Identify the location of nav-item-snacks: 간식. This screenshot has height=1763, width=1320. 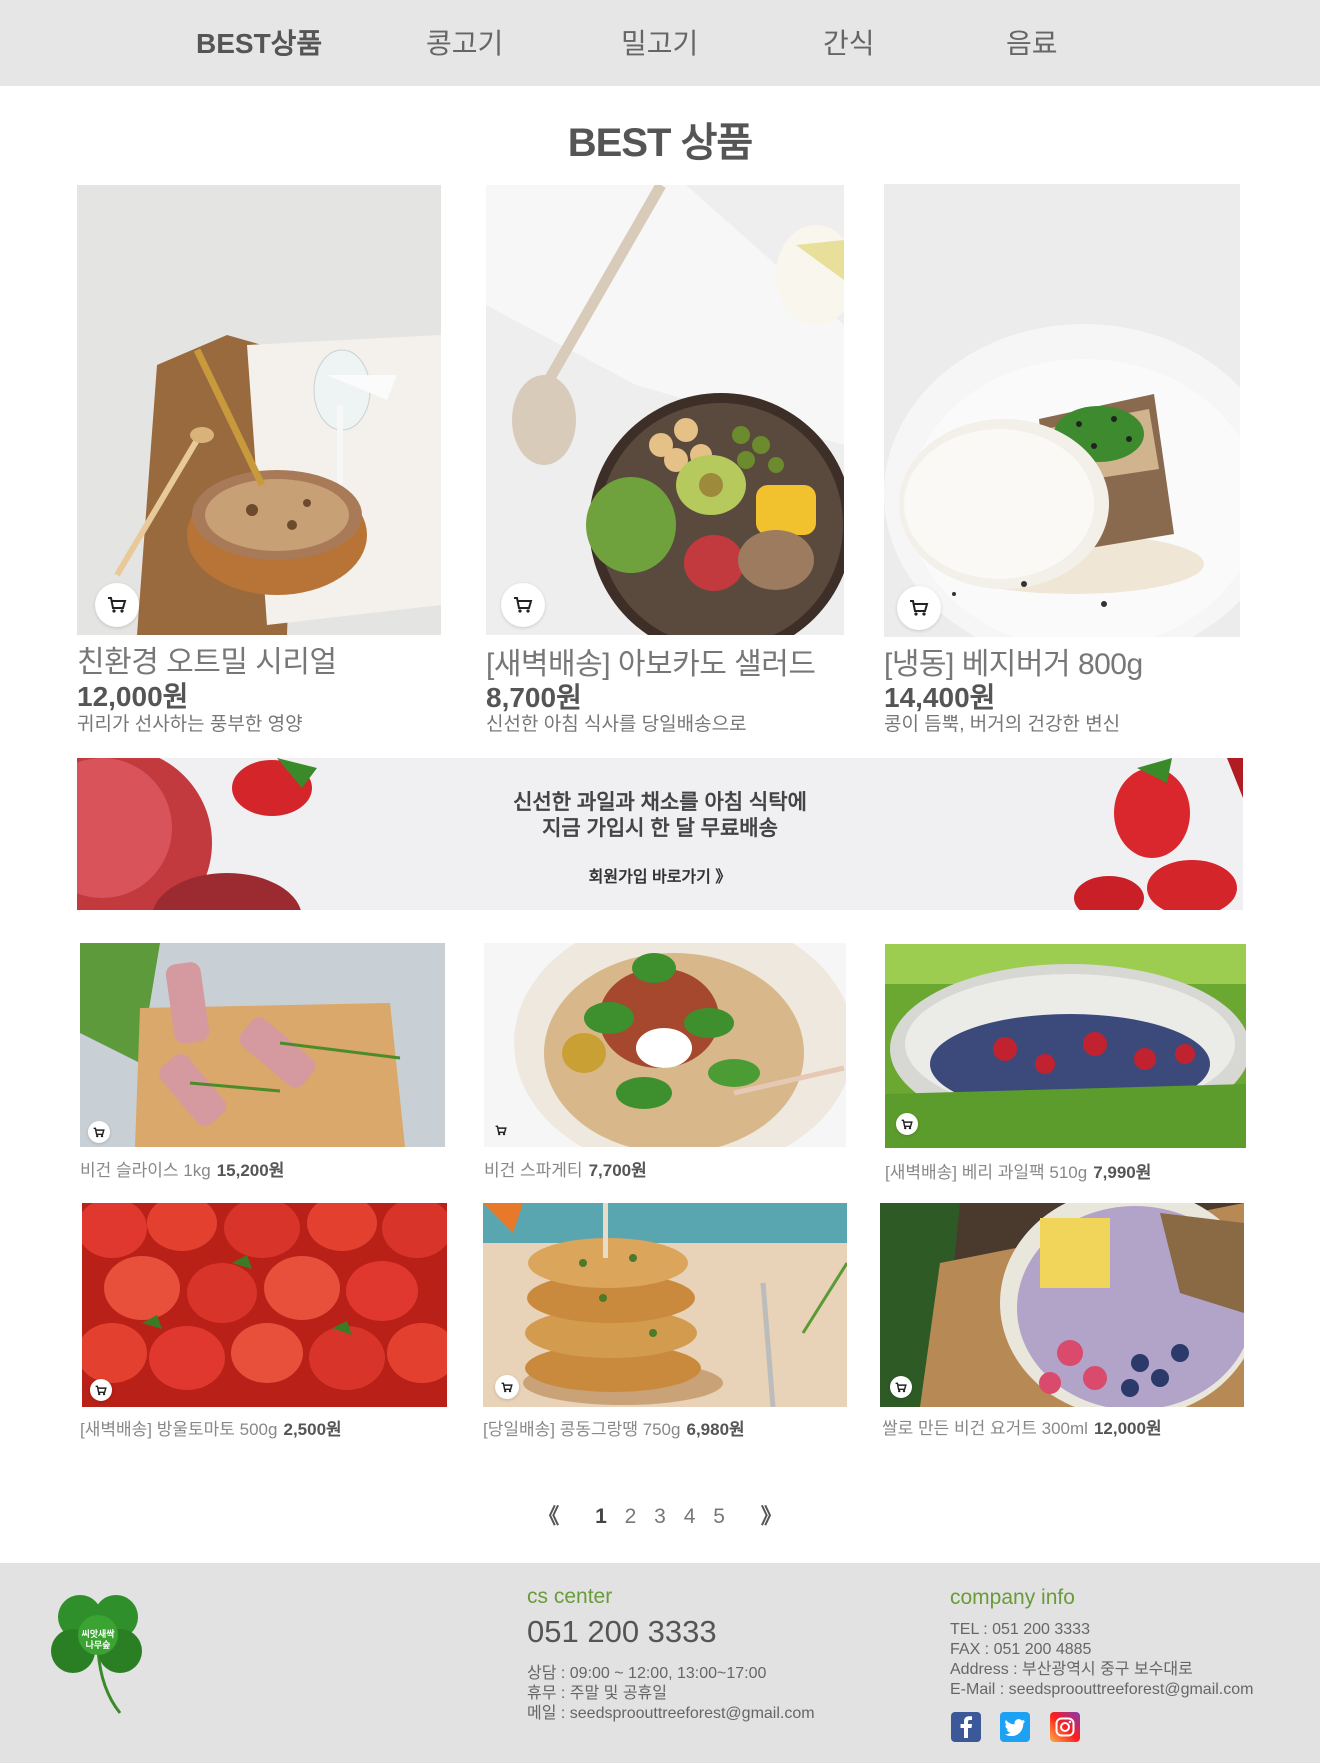
(849, 42).